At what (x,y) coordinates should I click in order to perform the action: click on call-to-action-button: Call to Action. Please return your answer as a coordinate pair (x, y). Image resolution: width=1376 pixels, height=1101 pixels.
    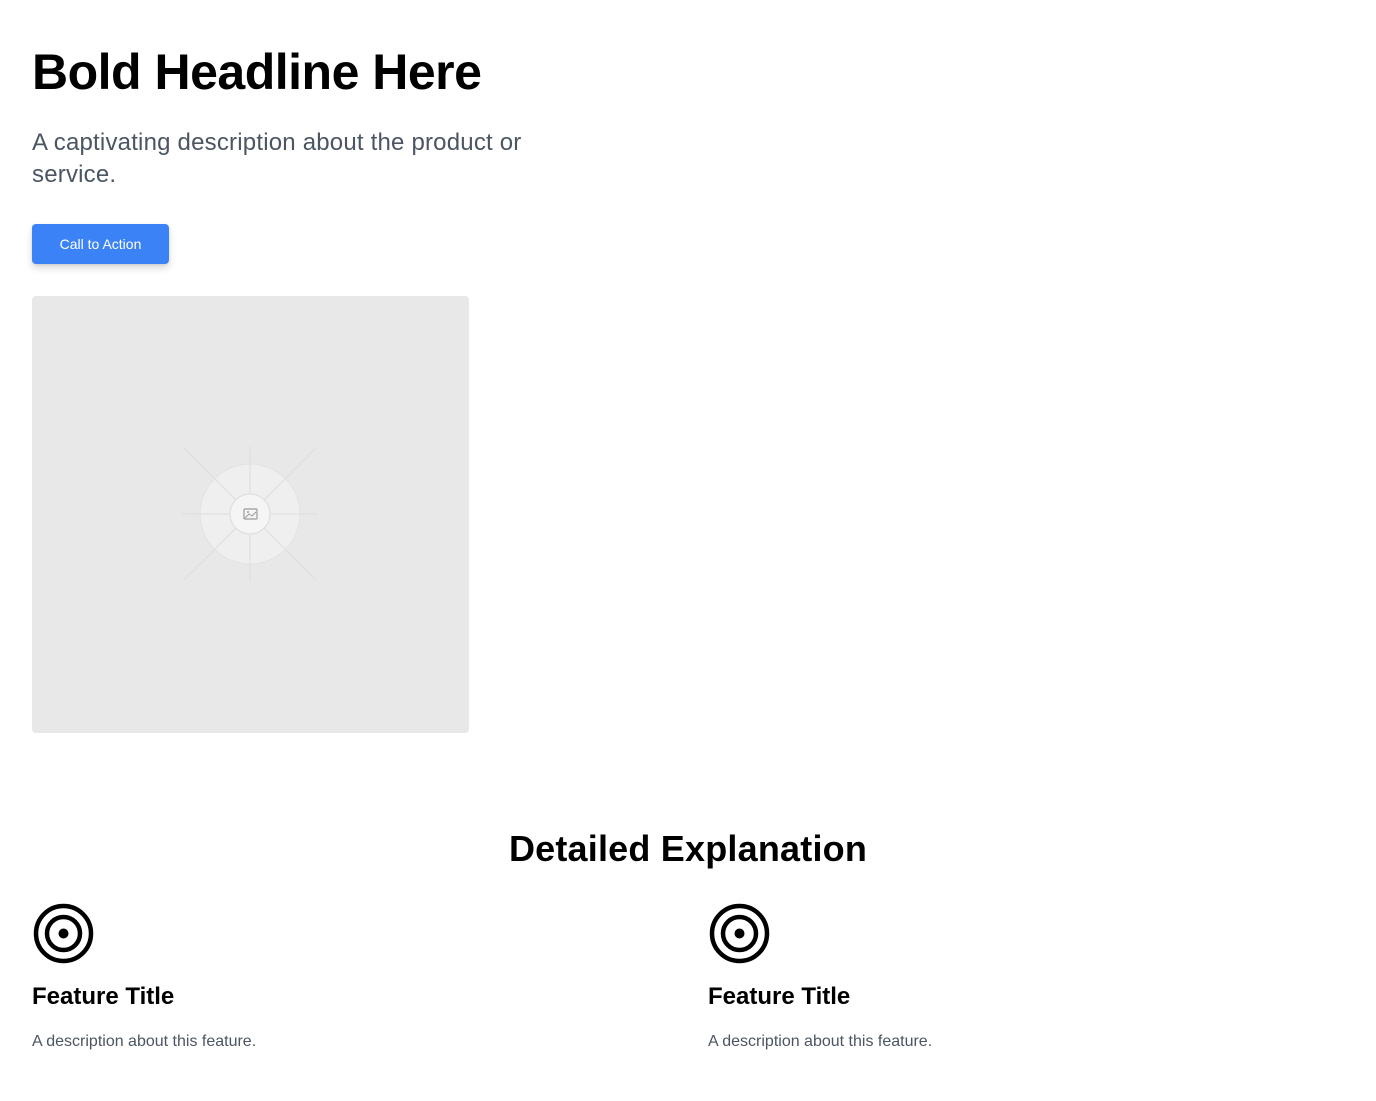
    Looking at the image, I should click on (100, 244).